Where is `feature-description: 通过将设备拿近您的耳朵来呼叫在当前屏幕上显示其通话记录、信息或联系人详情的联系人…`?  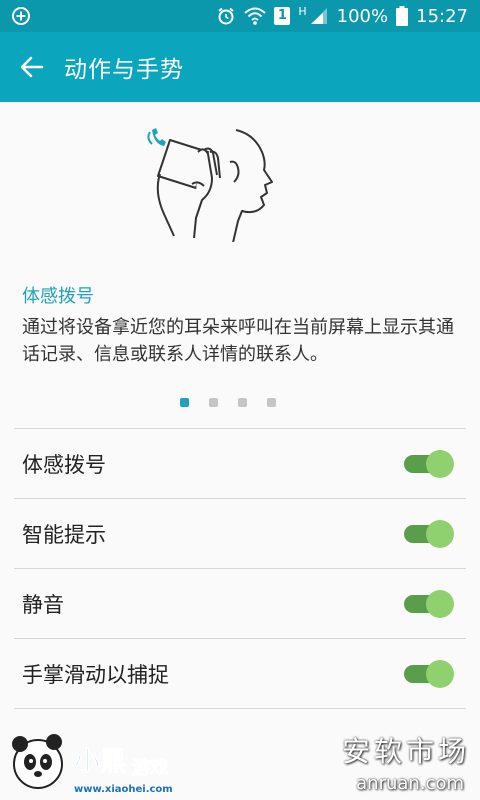
feature-description: 通过将设备拿近您的耳朵来呼叫在当前屏幕上显示其通话记录、信息或联系人详情的联系人… is located at coordinates (238, 341).